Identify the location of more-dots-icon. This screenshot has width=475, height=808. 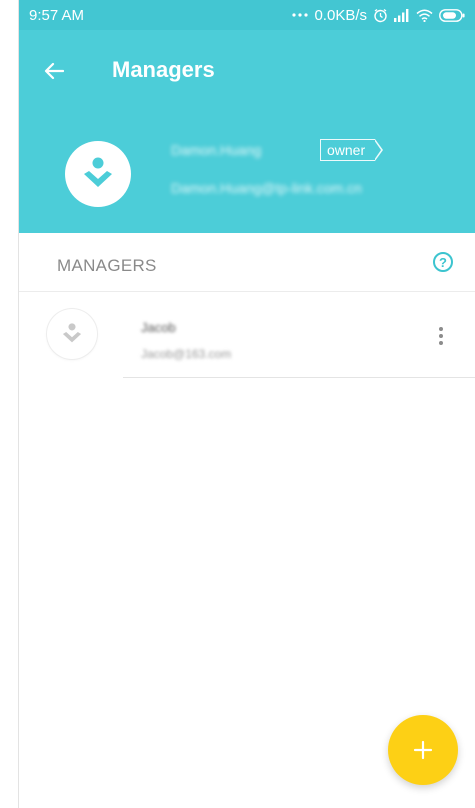
(300, 15).